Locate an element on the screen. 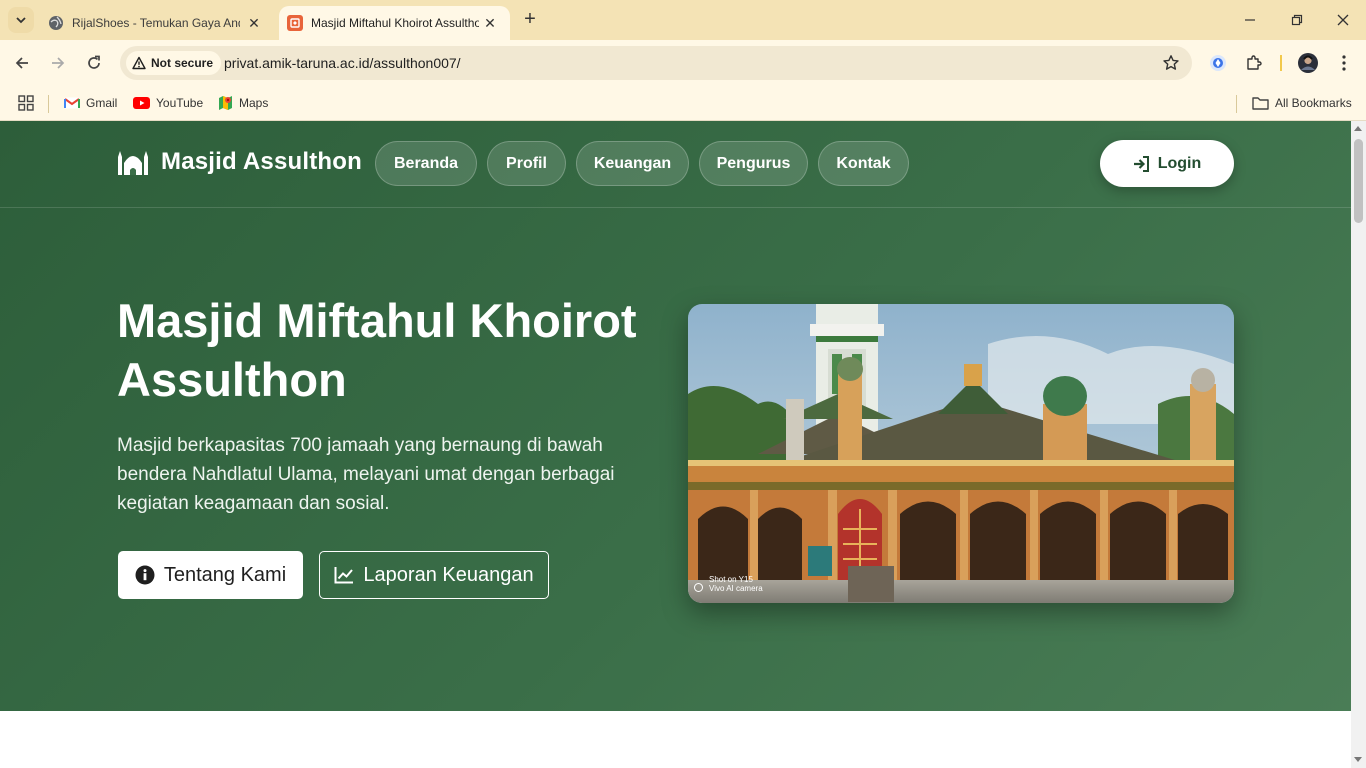 This screenshot has width=1366, height=768. page-scrollbar is located at coordinates (1358, 444).